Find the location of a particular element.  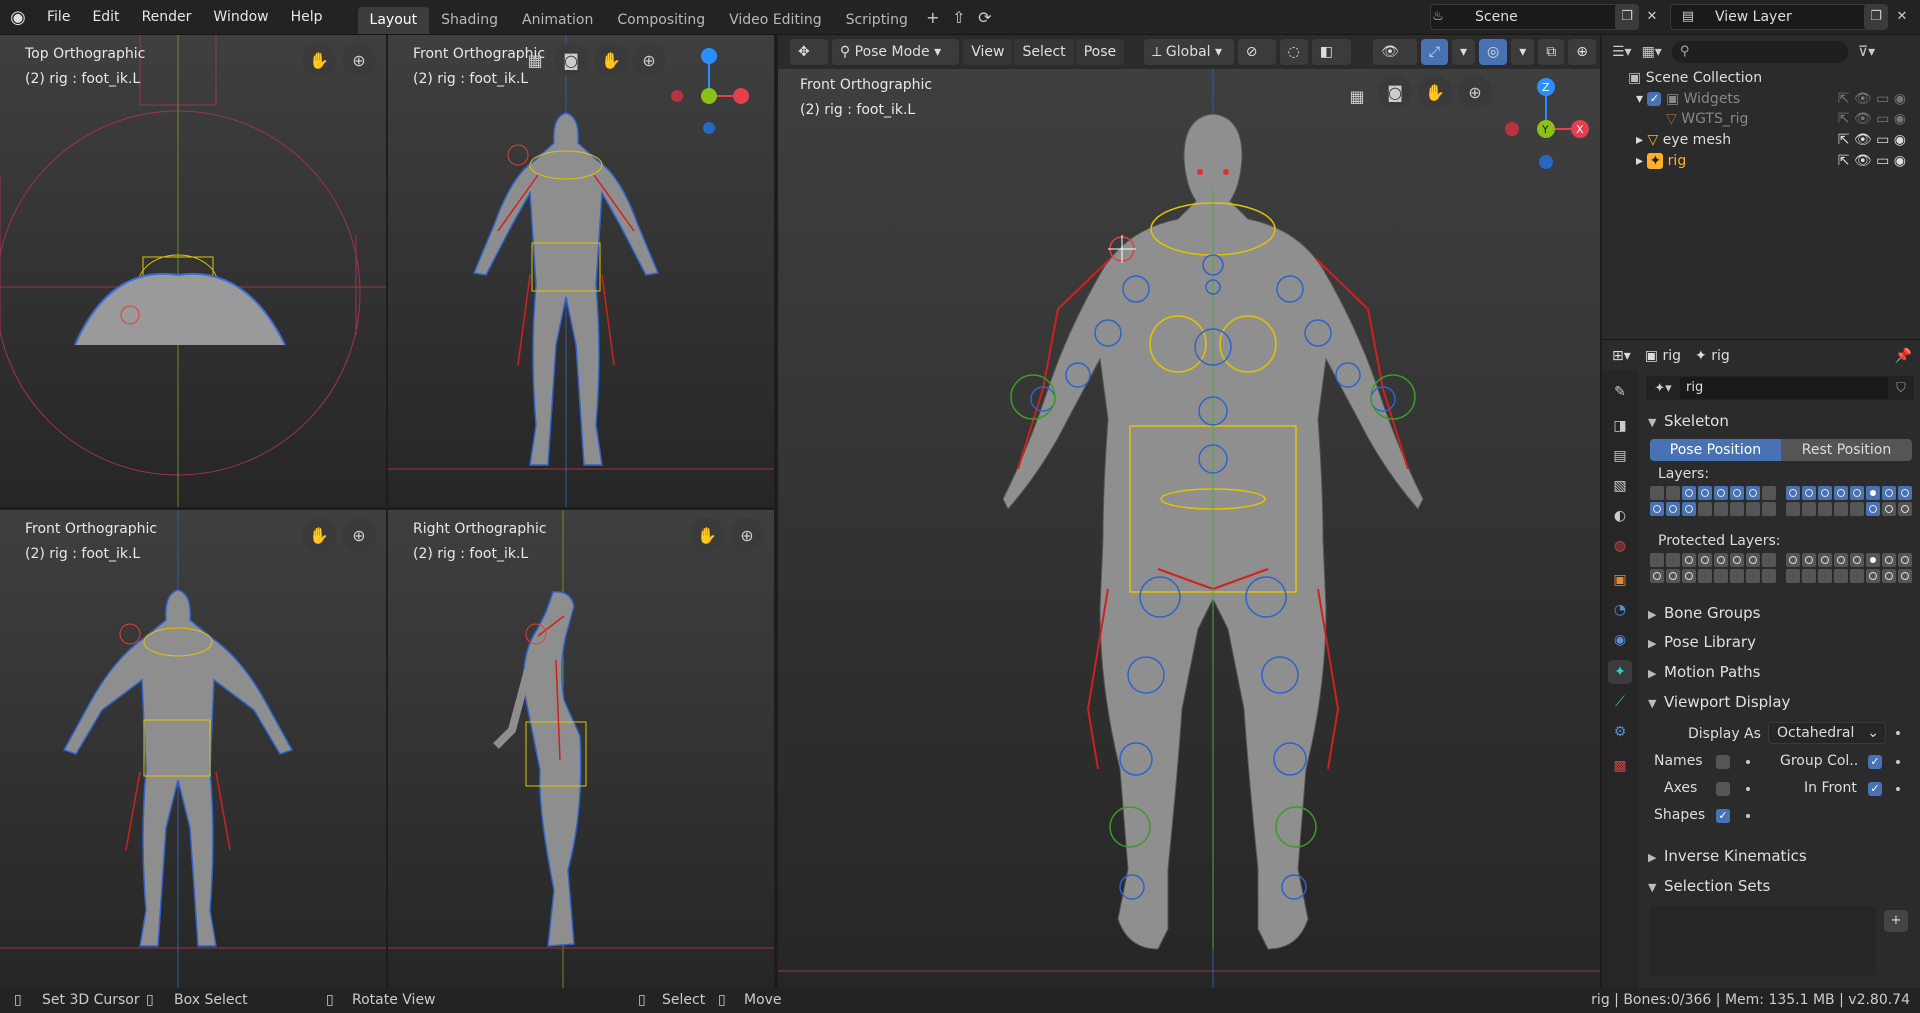

panel-viewport-display: ▼ Viewport Display is located at coordinates (1781, 702).